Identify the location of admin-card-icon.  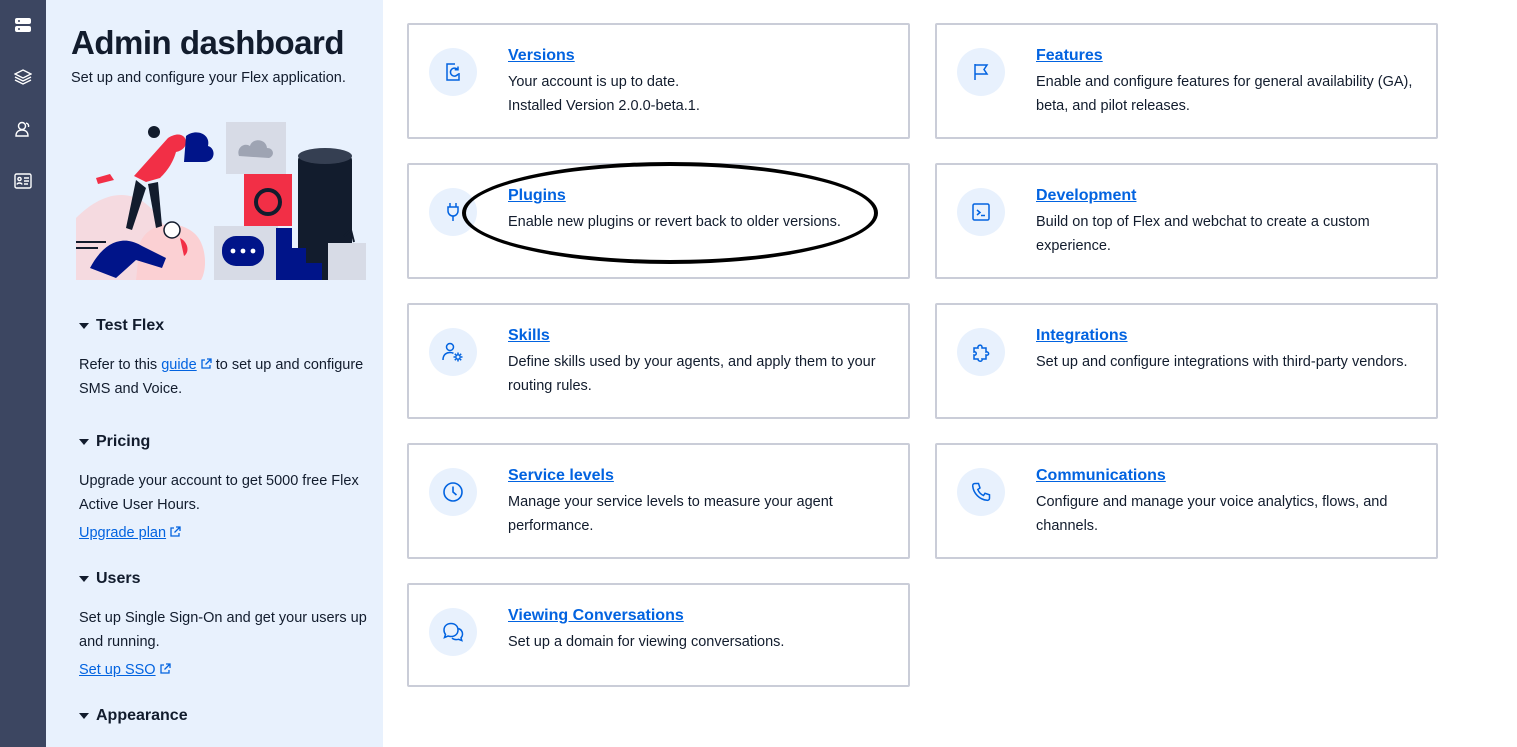
(23, 181).